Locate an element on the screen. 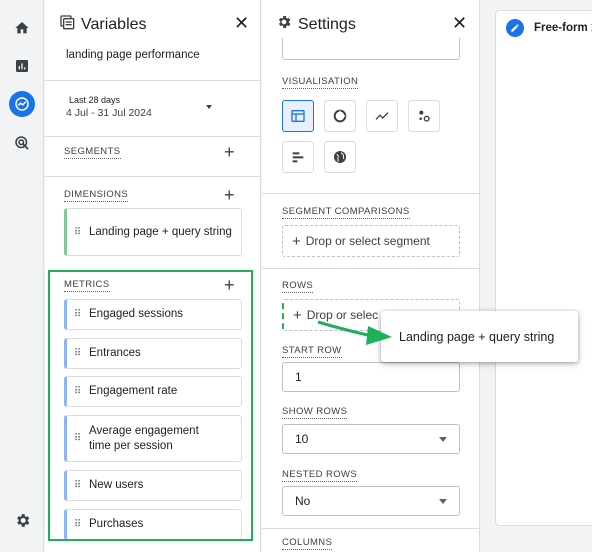 The height and width of the screenshot is (552, 592). columns-label: COLUMNS is located at coordinates (307, 543).